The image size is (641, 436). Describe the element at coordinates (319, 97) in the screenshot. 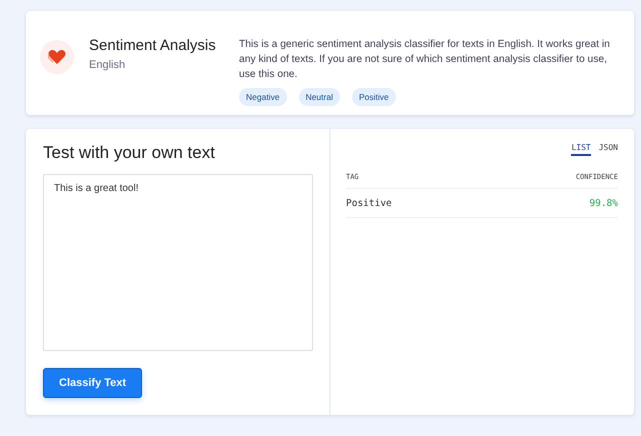

I see `tag-chip: Neutral` at that location.